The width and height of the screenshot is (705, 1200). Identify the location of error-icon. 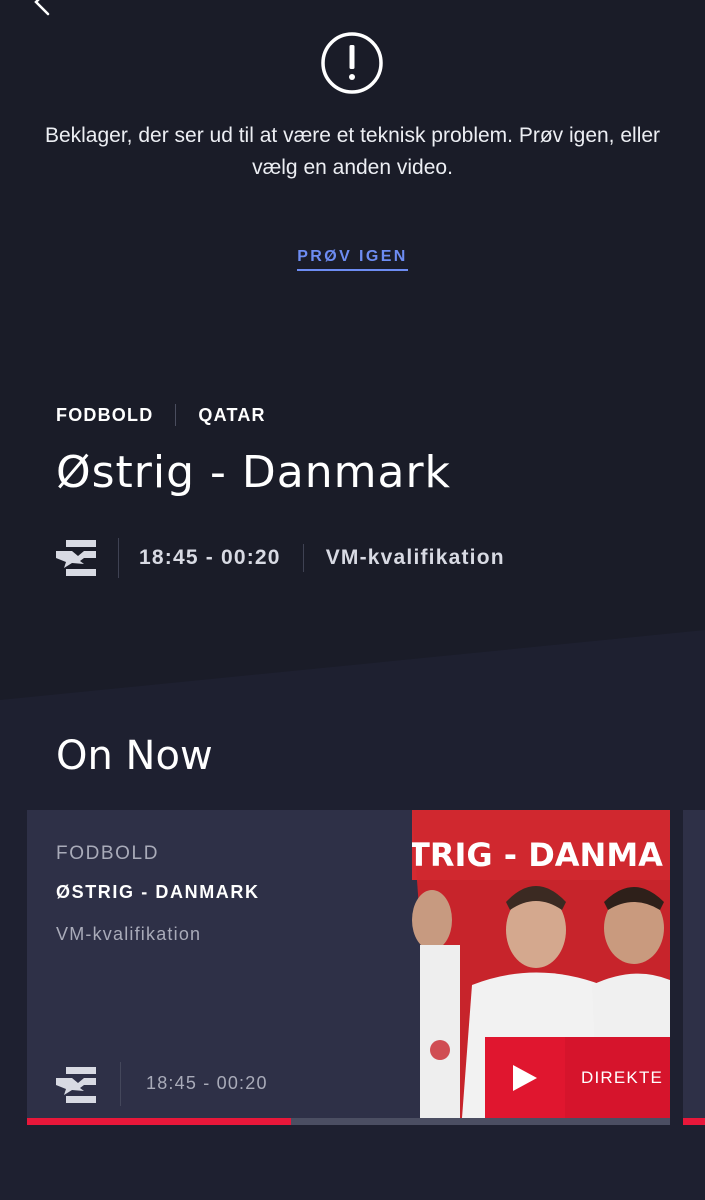
(352, 63).